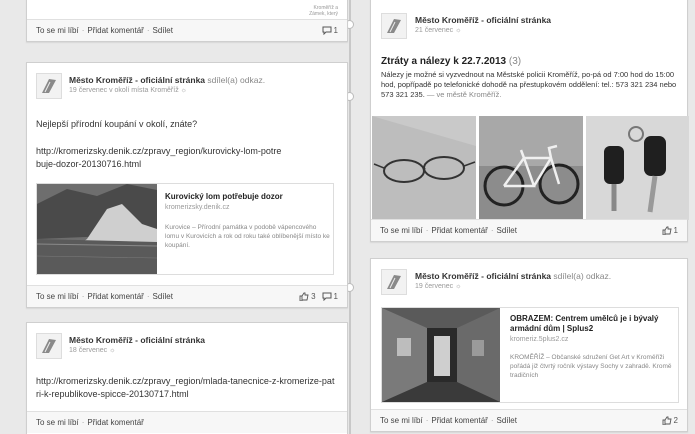 The width and height of the screenshot is (695, 434). Describe the element at coordinates (434, 286) in the screenshot. I see `post-meta: 19 červenec` at that location.